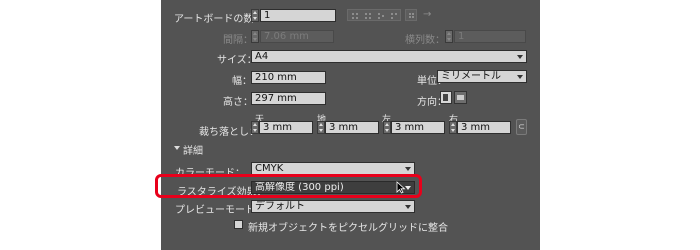 The image size is (700, 250). What do you see at coordinates (177, 148) in the screenshot?
I see `disclosure-triangle-icon` at bounding box center [177, 148].